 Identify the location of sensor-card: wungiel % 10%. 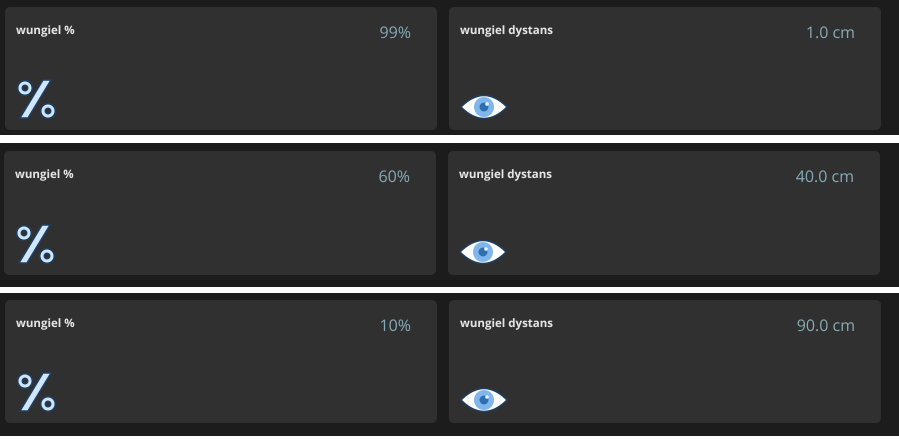
(221, 361).